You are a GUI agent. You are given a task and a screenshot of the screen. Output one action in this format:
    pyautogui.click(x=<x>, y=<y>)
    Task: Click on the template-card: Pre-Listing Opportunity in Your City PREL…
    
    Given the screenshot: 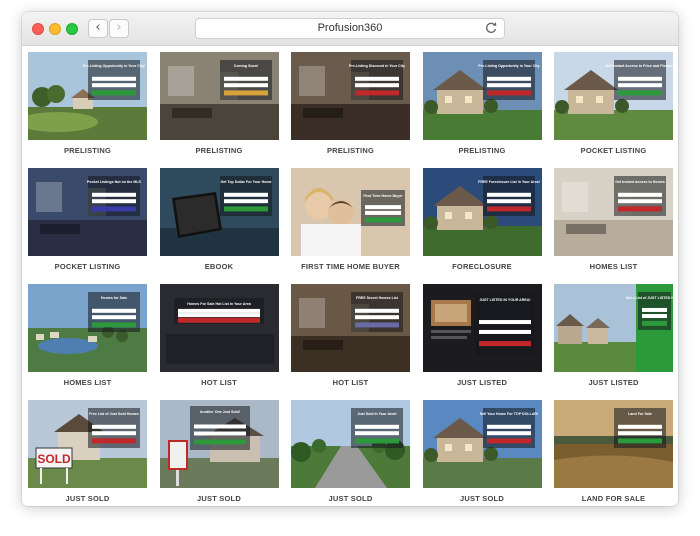 What is the action you would take?
    pyautogui.click(x=482, y=106)
    